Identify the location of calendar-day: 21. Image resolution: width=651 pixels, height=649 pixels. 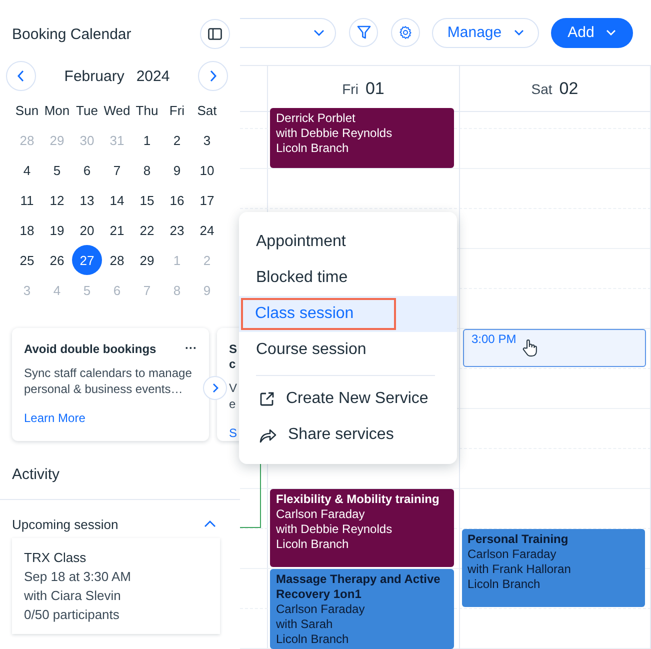
(117, 230).